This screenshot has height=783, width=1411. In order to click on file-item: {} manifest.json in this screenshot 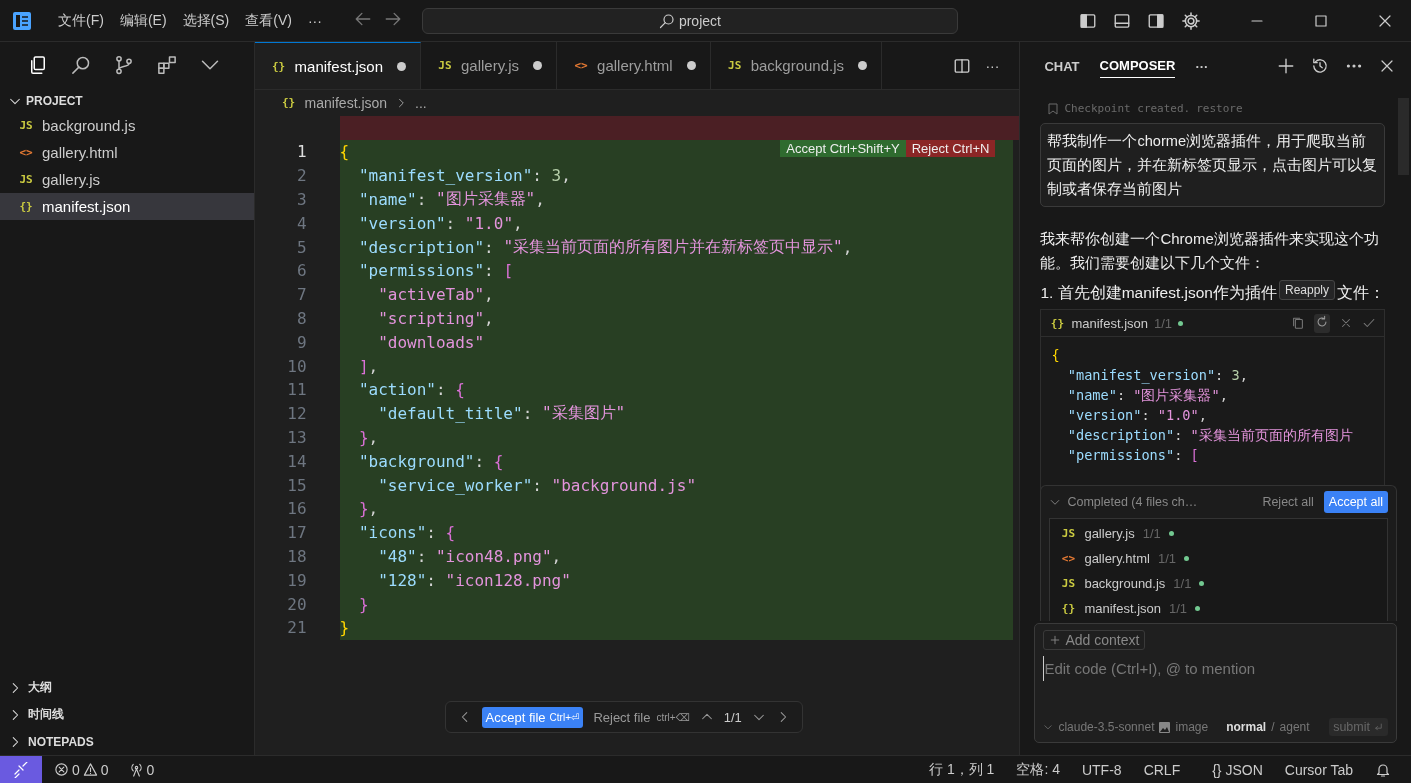, I will do `click(127, 206)`.